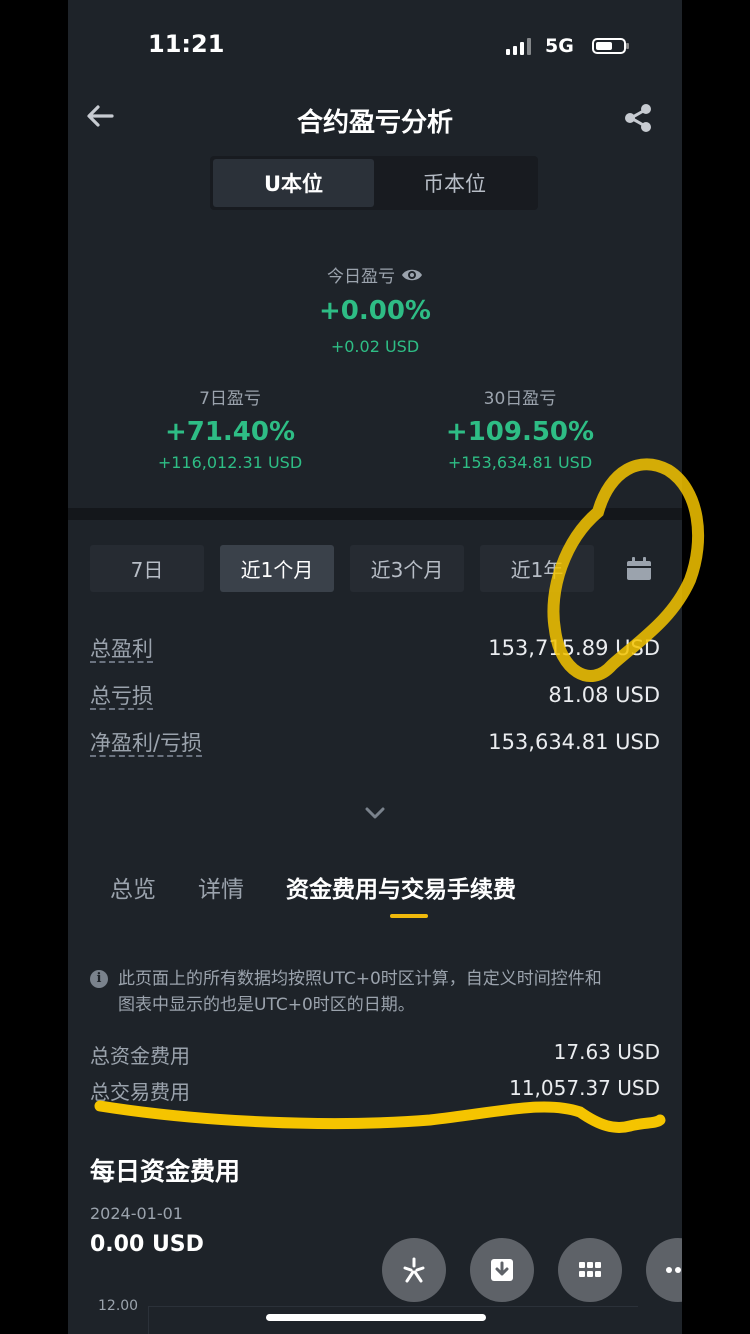 Image resolution: width=750 pixels, height=1334 pixels. I want to click on pnl-7d-label: 7日盈亏, so click(230, 399).